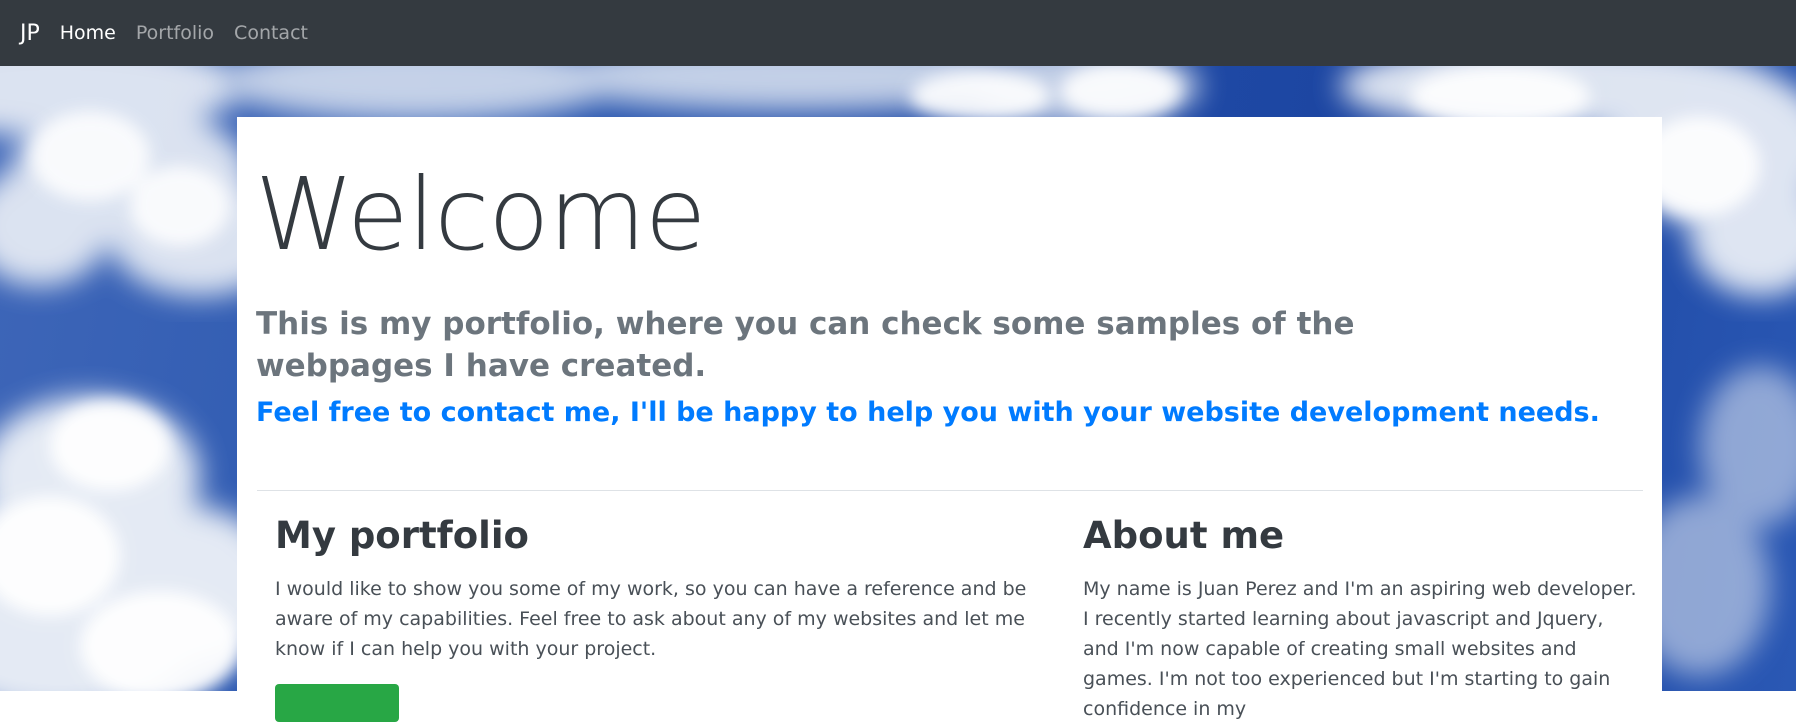 The width and height of the screenshot is (1796, 725). I want to click on top-navbar: JP Home Portfolio Contact, so click(898, 33).